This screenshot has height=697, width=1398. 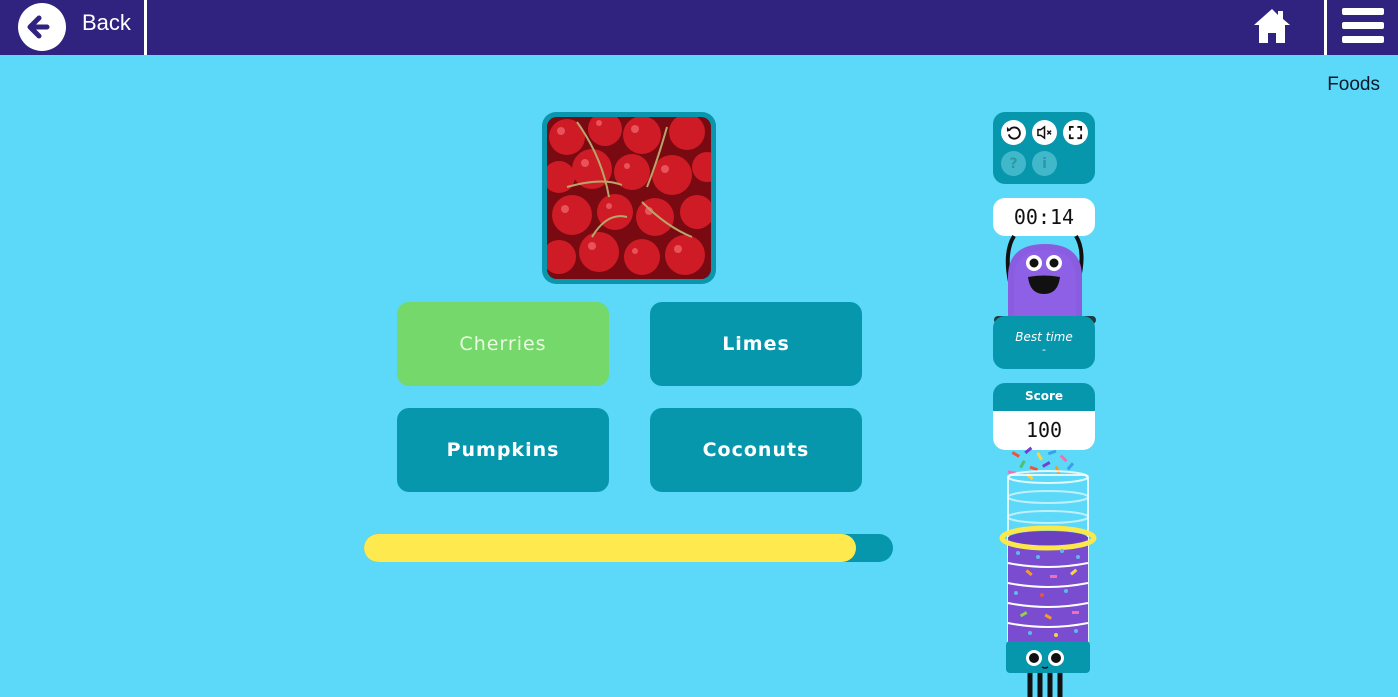 I want to click on best-time-value: -, so click(x=1044, y=349).